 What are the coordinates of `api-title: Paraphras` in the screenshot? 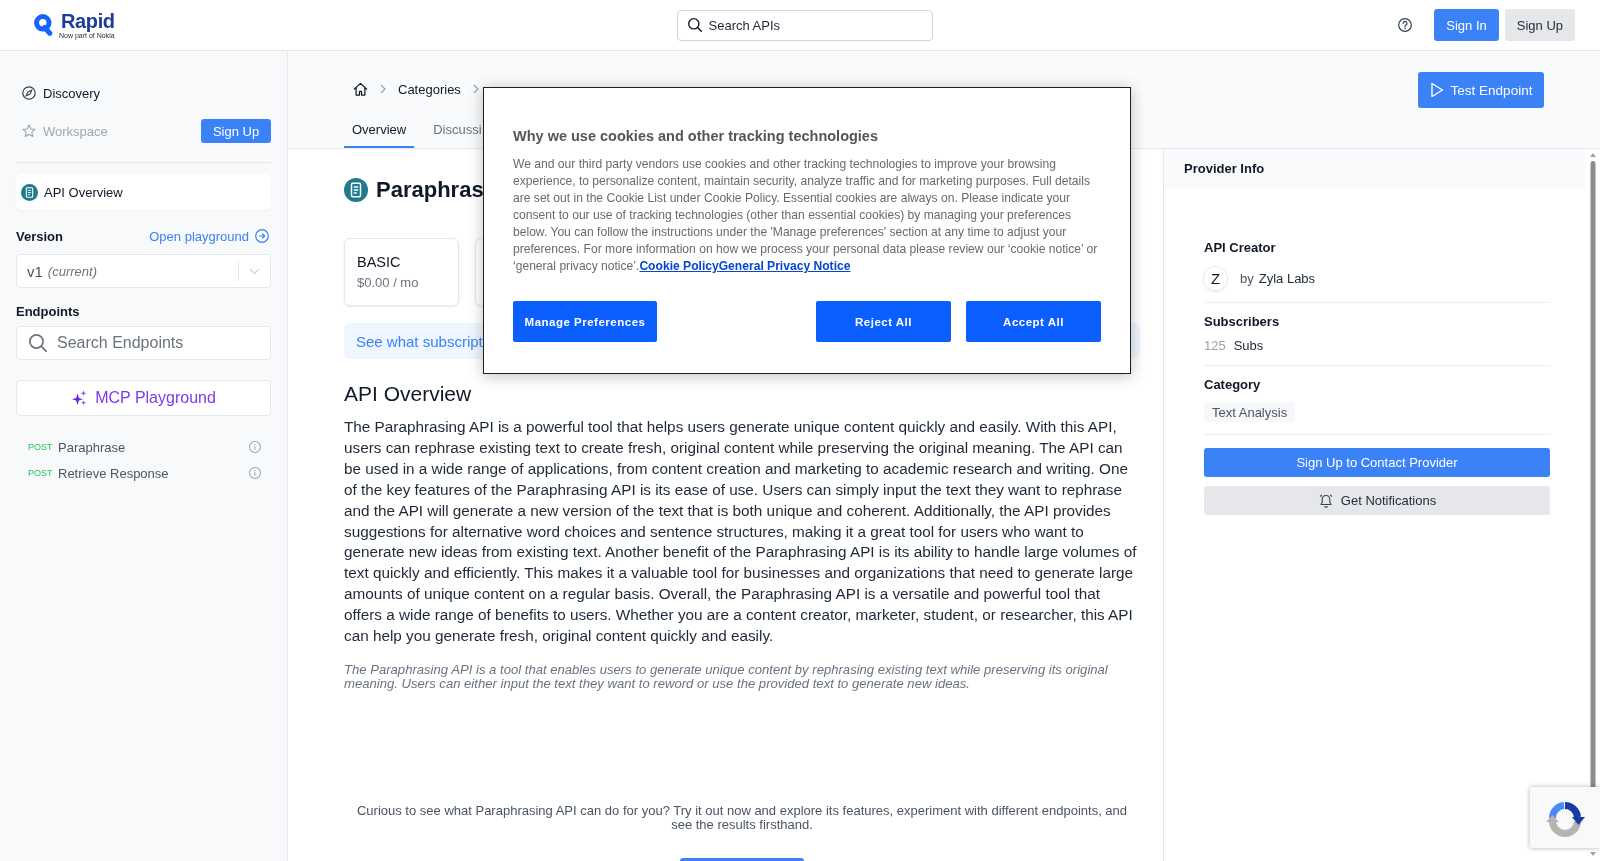 It's located at (430, 190).